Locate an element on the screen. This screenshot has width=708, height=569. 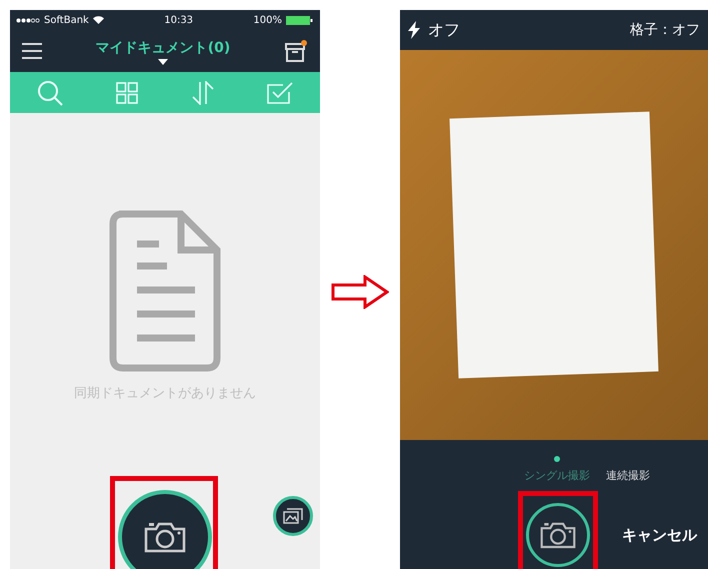
clock-time: 10:33 is located at coordinates (179, 21).